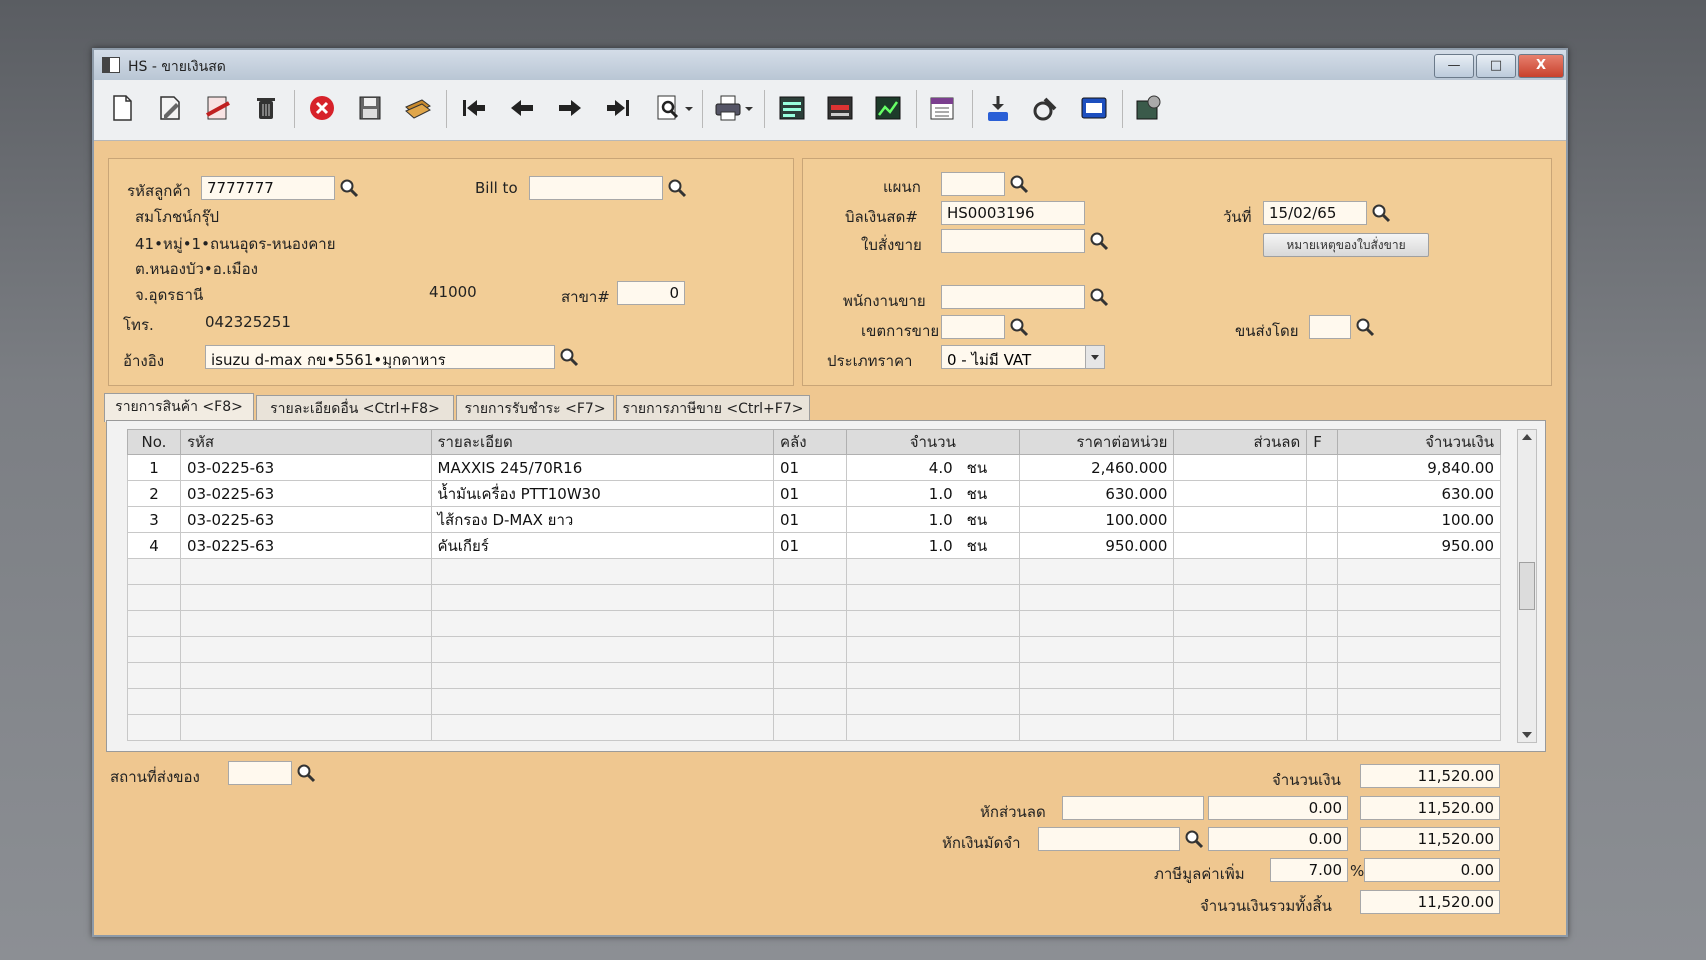 This screenshot has height=960, width=1706. What do you see at coordinates (268, 188) in the screenshot?
I see `customer-code-input: 7777777` at bounding box center [268, 188].